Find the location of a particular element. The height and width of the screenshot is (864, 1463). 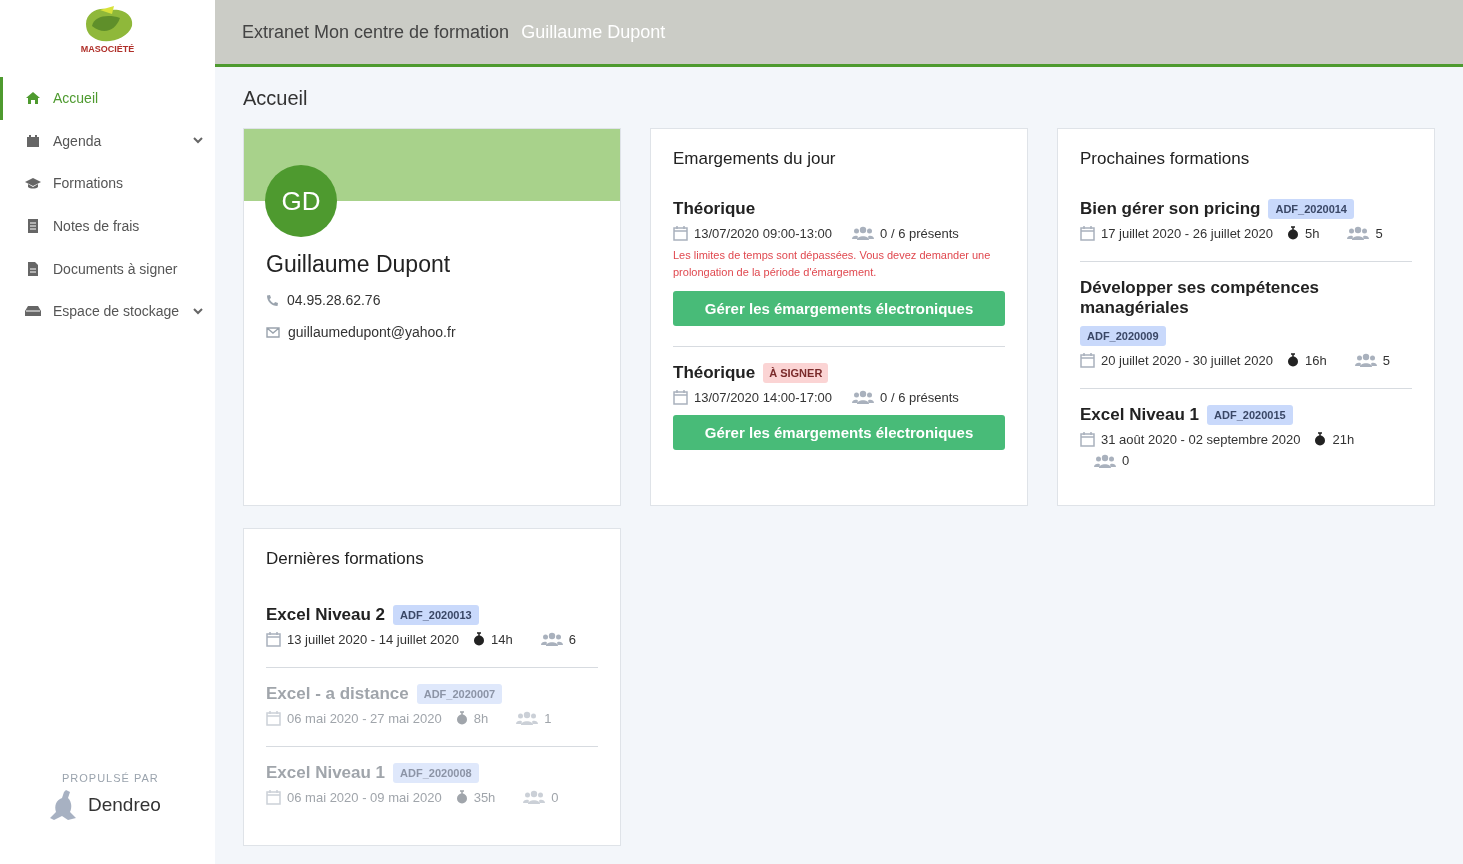

participant-count: 6 is located at coordinates (572, 639).